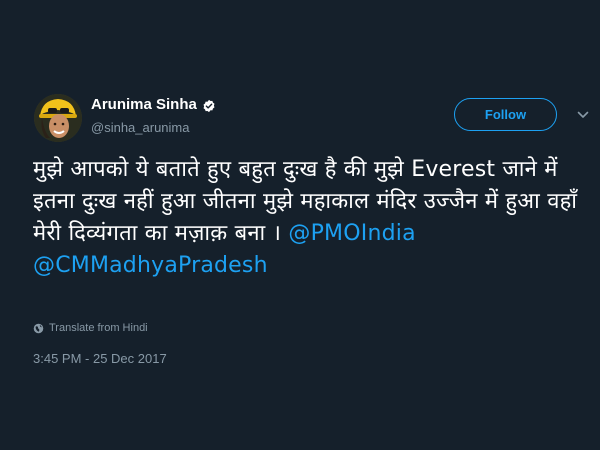  I want to click on avatar, so click(58, 118).